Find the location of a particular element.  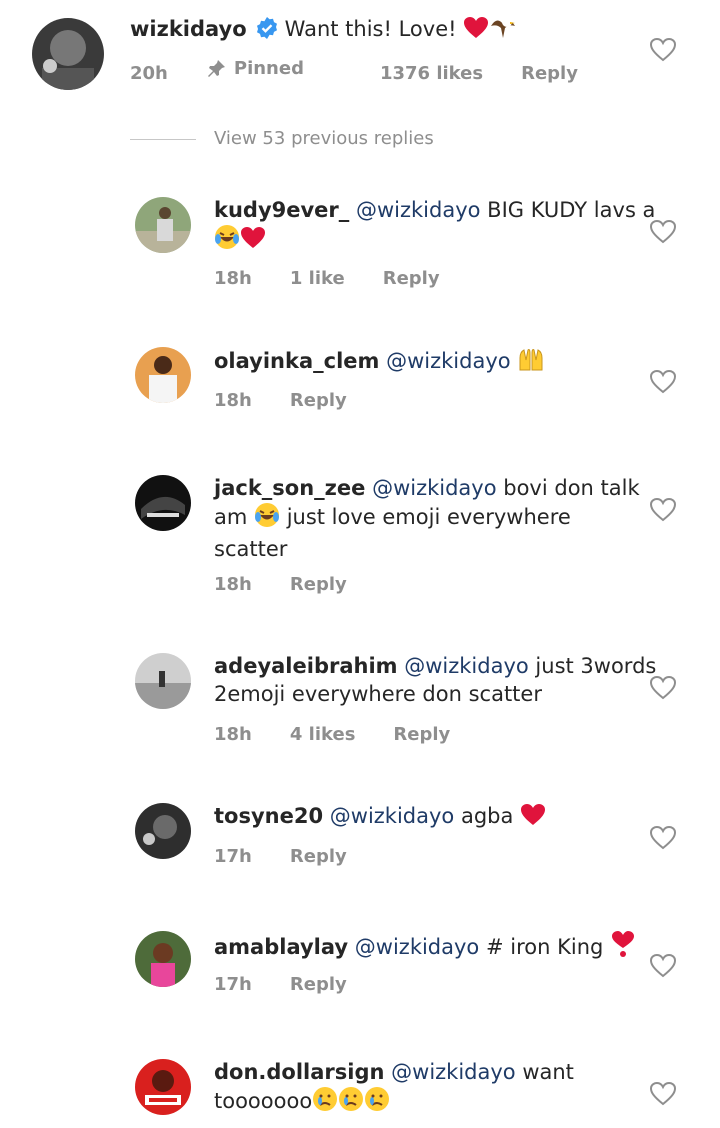

comment-text: 2emoji everywhere don scatter is located at coordinates (378, 694).